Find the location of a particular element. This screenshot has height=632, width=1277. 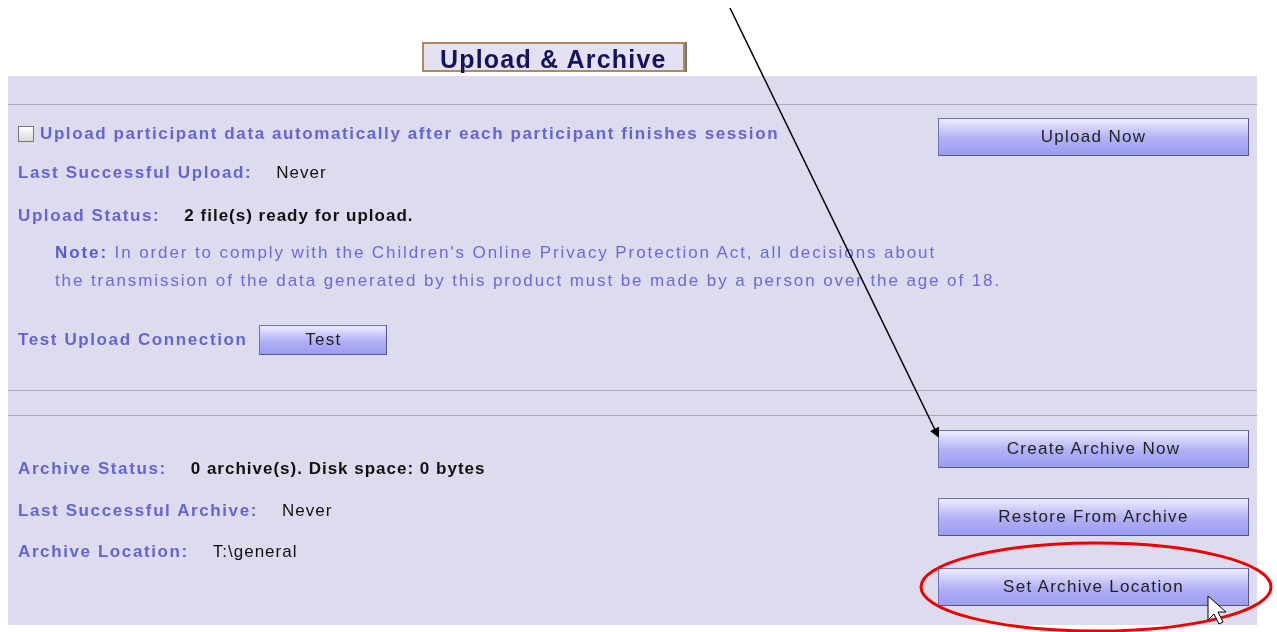

field-label: Last Successful Upload: is located at coordinates (135, 173).